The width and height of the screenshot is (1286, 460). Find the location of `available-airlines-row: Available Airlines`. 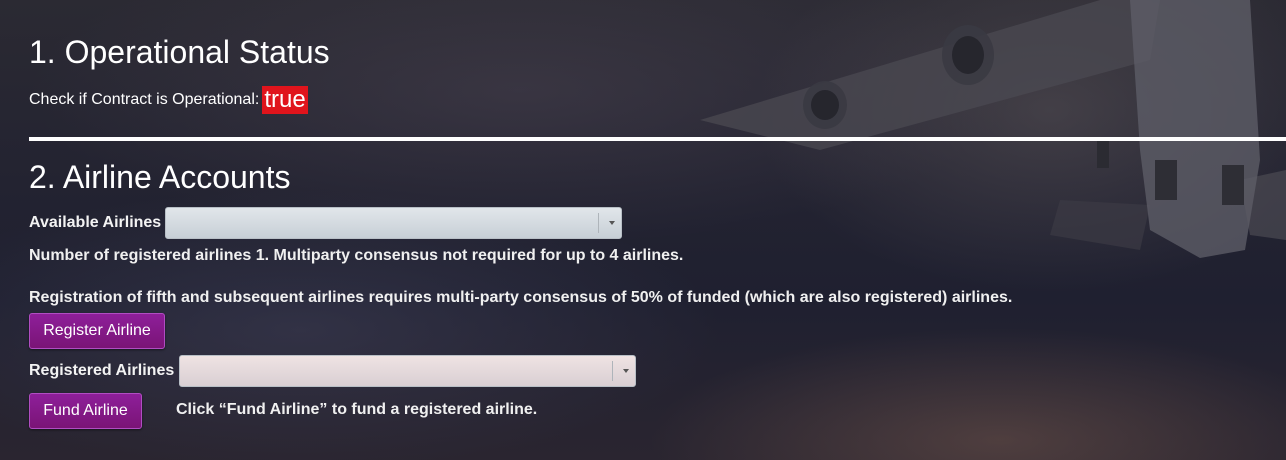

available-airlines-row: Available Airlines is located at coordinates (326, 223).